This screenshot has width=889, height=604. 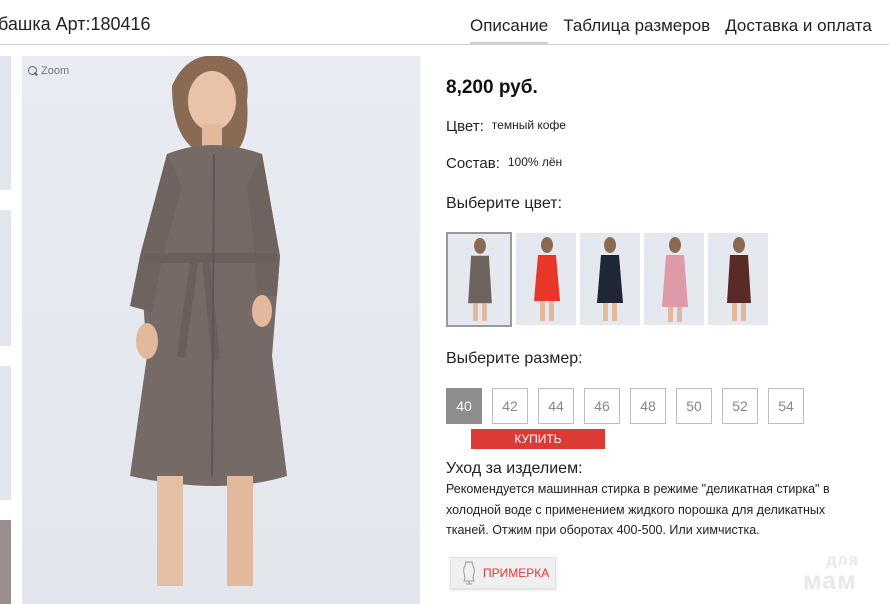 I want to click on size-option: 50, so click(x=694, y=406).